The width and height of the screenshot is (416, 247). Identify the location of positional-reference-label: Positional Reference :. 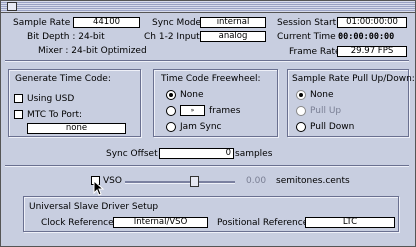
(266, 223).